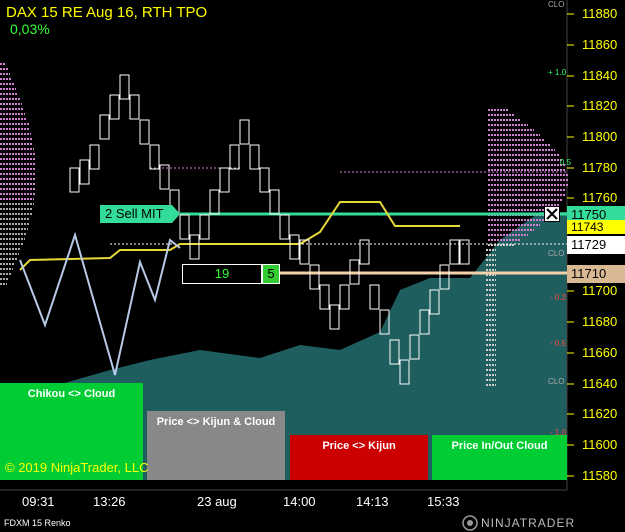 The height and width of the screenshot is (532, 625). I want to click on y-tick-label: 11580, so click(600, 475).